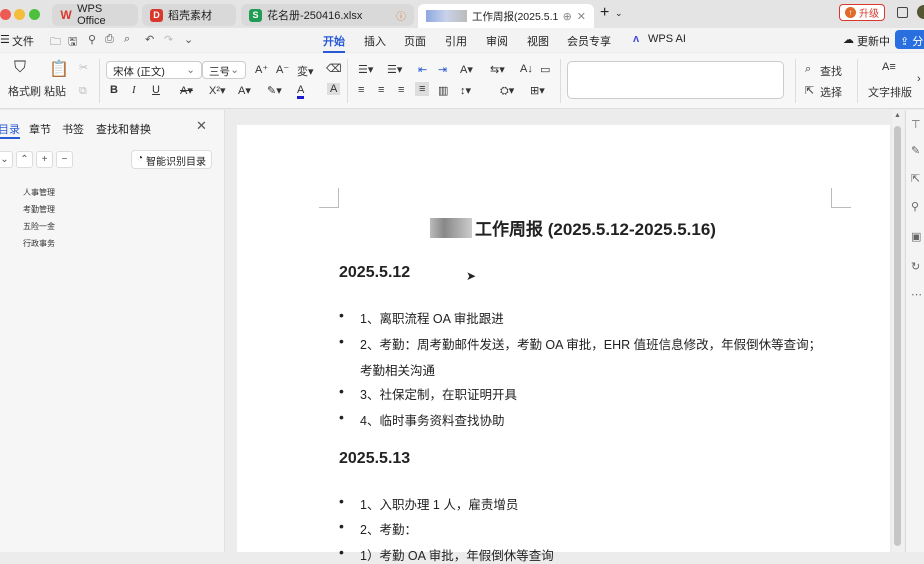 The image size is (924, 564). Describe the element at coordinates (873, 41) in the screenshot. I see `update-status: 更新中` at that location.